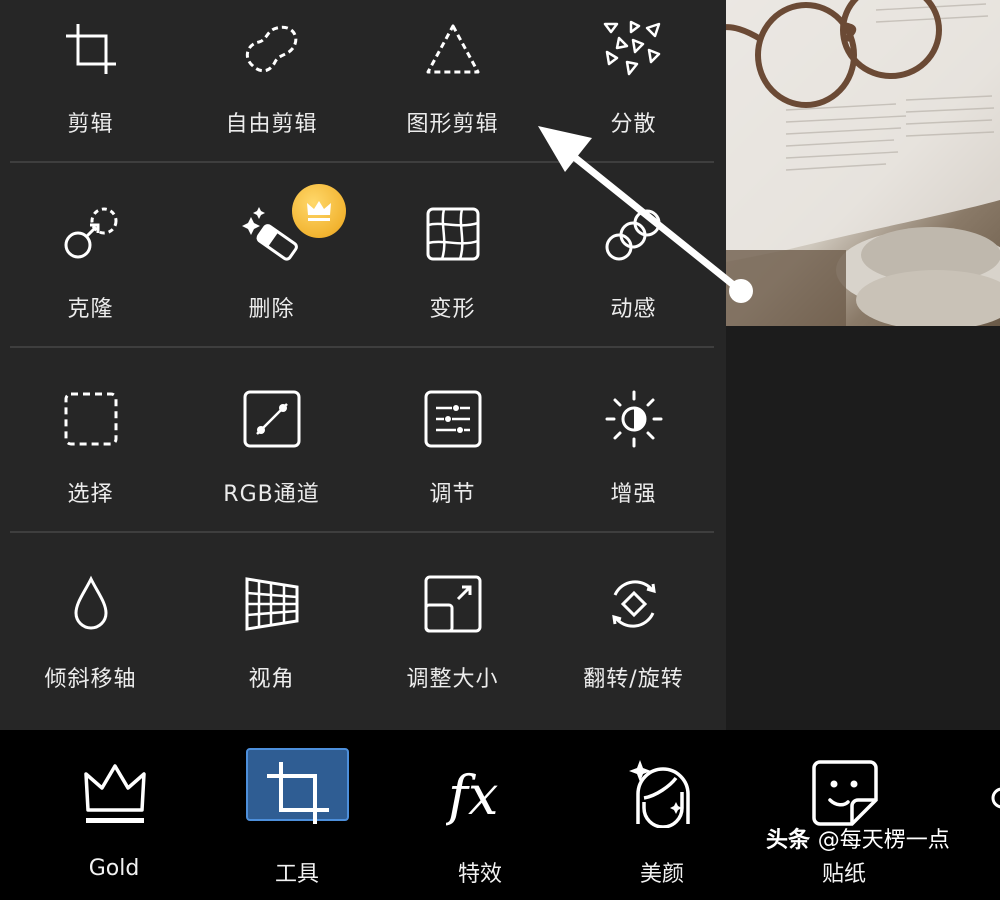  Describe the element at coordinates (633, 235) in the screenshot. I see `motion-icon` at that location.